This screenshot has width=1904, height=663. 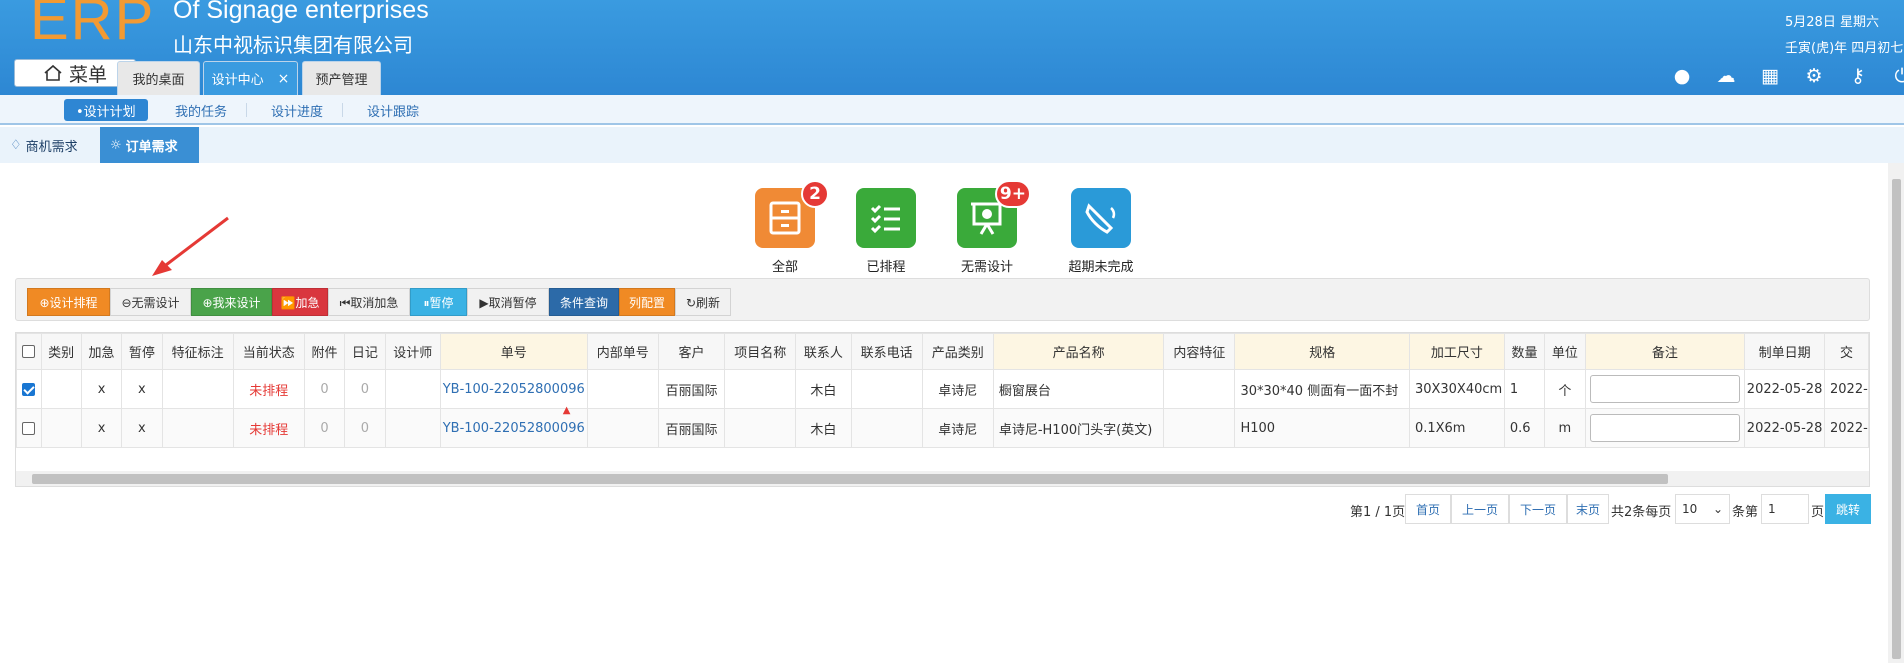 I want to click on first-page-button: 首页, so click(x=1428, y=509).